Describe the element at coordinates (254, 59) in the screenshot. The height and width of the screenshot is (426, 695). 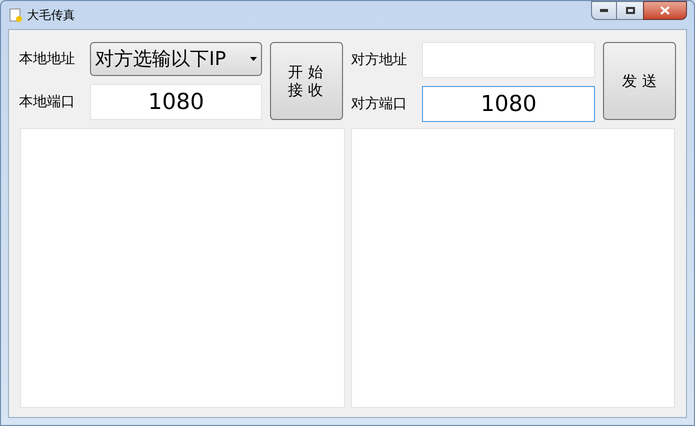
I see `dropdown-arrow-icon` at that location.